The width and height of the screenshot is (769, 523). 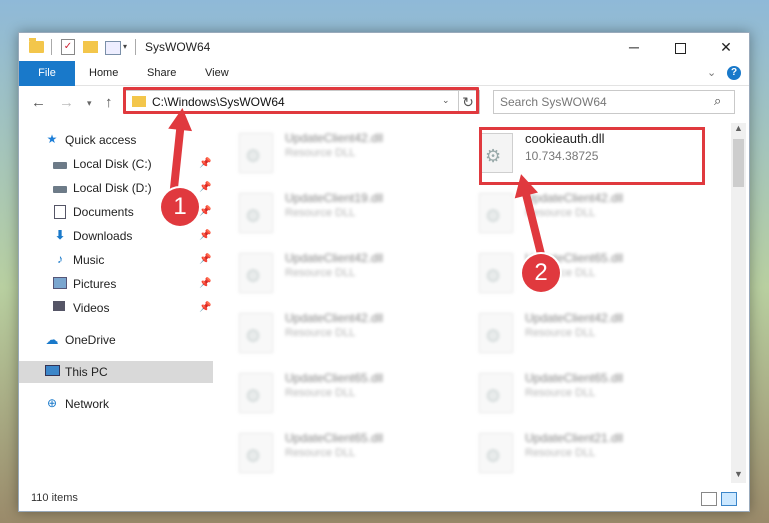 What do you see at coordinates (384, 47) in the screenshot?
I see `title-bar: ✓ ▾ SysWOW64 ─ ✕` at bounding box center [384, 47].